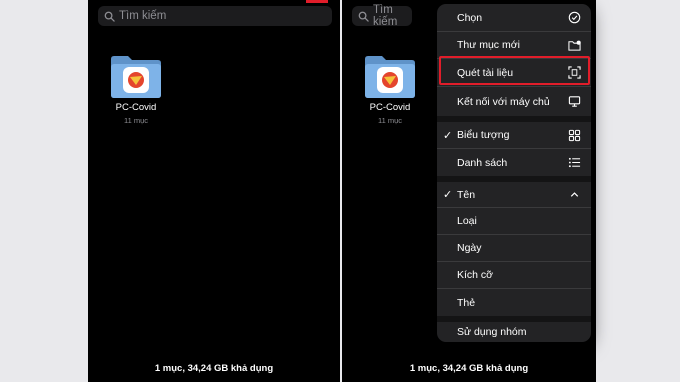 The width and height of the screenshot is (680, 382). What do you see at coordinates (514, 162) in the screenshot?
I see `menu-item-list-view: Danh sách` at bounding box center [514, 162].